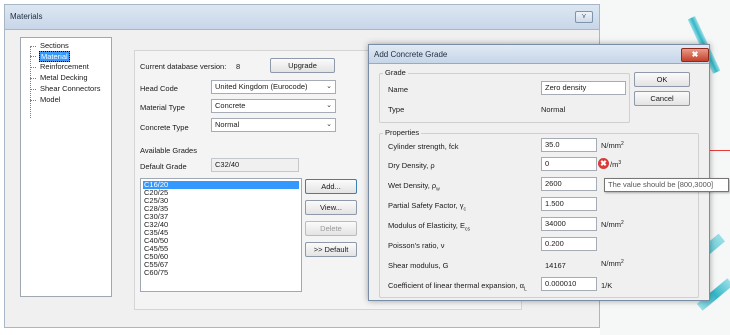 The height and width of the screenshot is (335, 730). What do you see at coordinates (569, 164) in the screenshot?
I see `dry-density-field: 0` at bounding box center [569, 164].